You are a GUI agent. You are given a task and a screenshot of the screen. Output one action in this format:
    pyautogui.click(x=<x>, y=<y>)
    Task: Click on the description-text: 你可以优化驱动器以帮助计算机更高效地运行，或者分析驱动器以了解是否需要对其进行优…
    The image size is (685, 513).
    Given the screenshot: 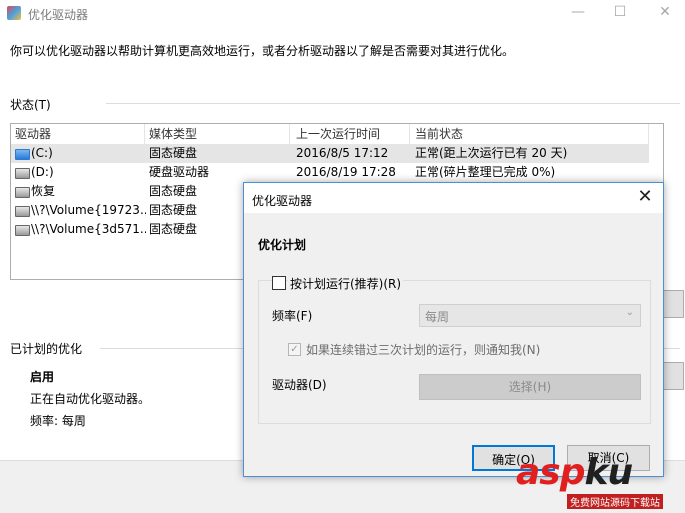 What is the action you would take?
    pyautogui.click(x=262, y=51)
    